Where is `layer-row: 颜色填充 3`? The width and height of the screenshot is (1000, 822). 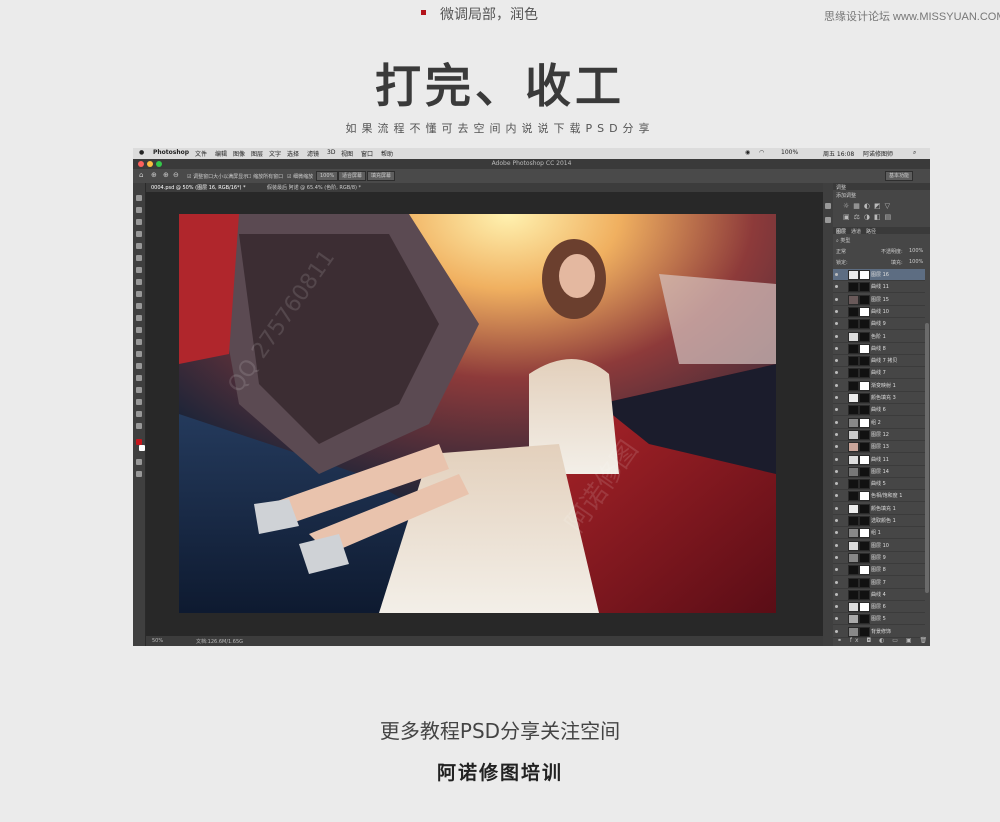
layer-row: 颜色填充 3 is located at coordinates (879, 398).